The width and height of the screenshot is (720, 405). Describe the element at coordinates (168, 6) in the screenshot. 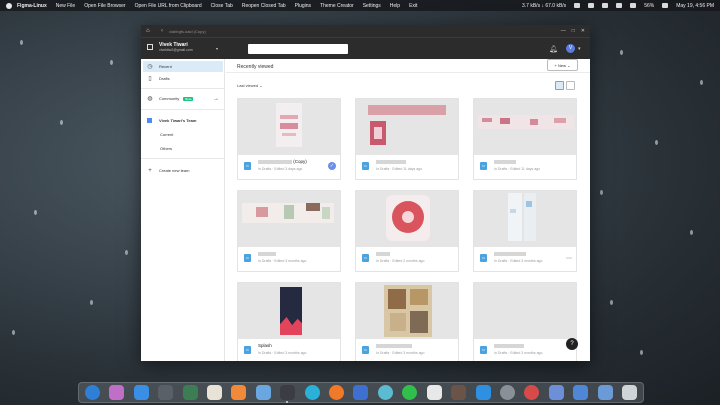

I see `menu-open-file-url: Open File URL from Clipboard` at that location.